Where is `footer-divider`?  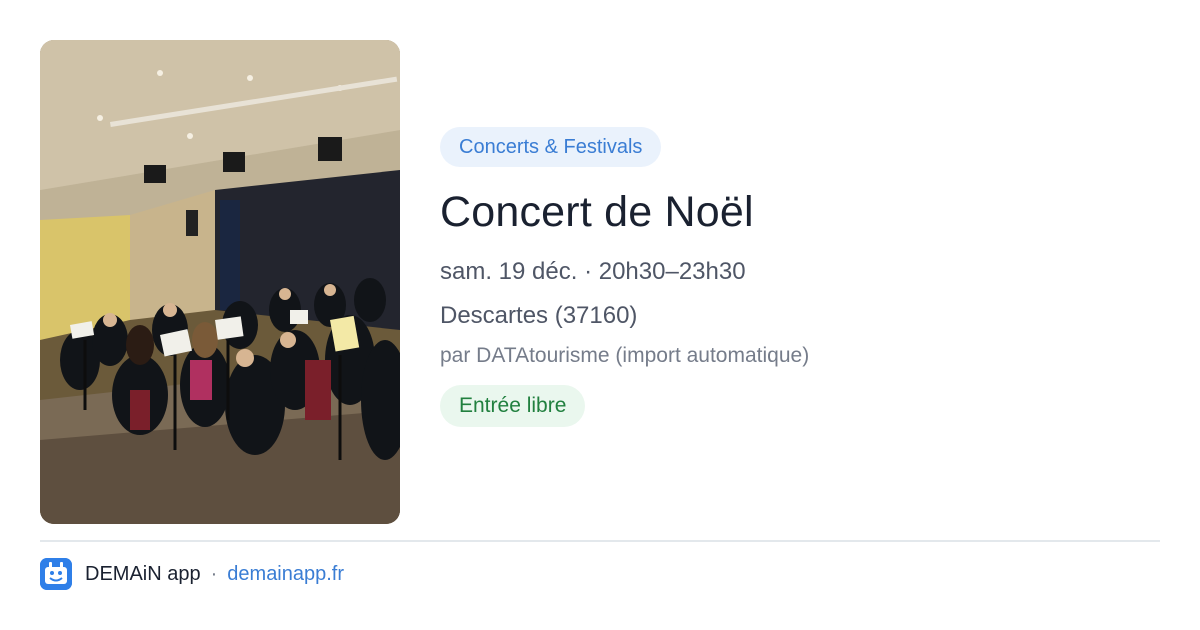
footer-divider is located at coordinates (600, 541).